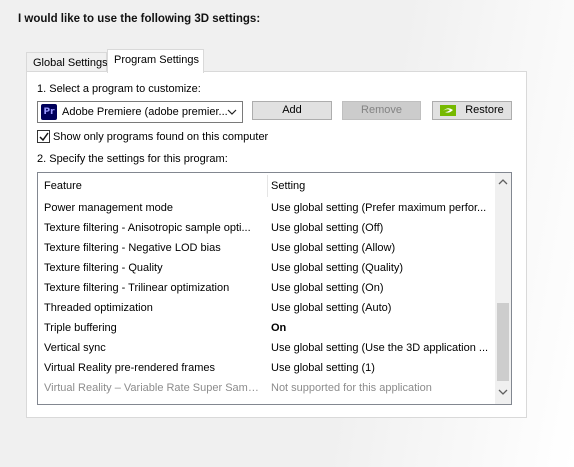 The width and height of the screenshot is (574, 467). I want to click on tab-global-settings: Global Settings, so click(67, 62).